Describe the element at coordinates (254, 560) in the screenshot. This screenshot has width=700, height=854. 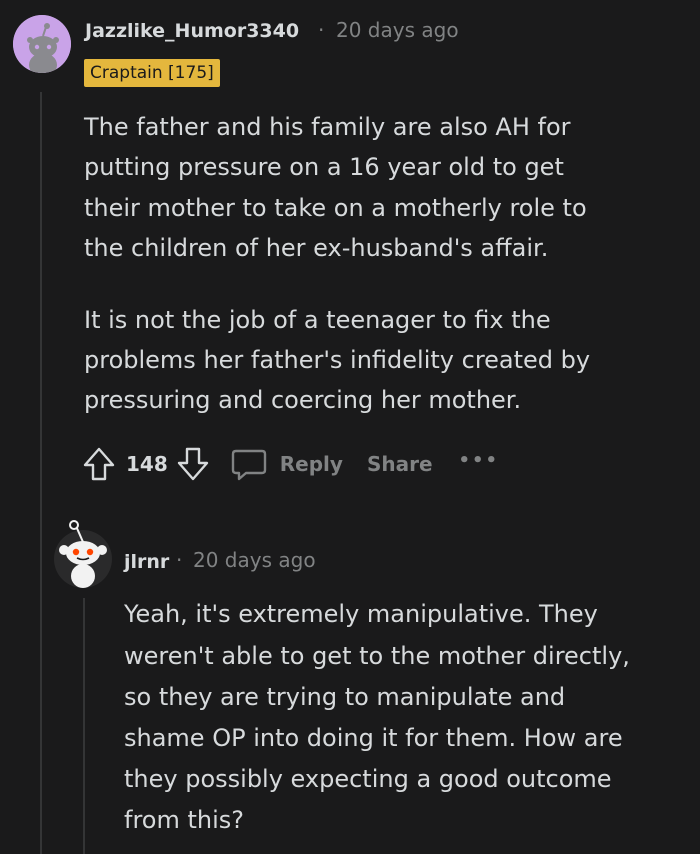
I see `reply-timestamp: 20 days ago` at that location.